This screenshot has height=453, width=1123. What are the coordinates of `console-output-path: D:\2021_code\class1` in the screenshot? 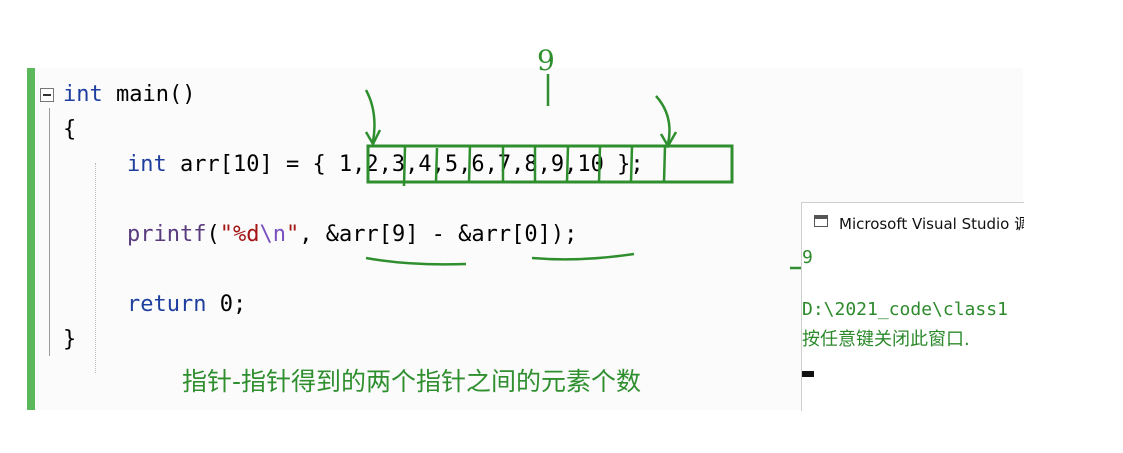 It's located at (905, 309).